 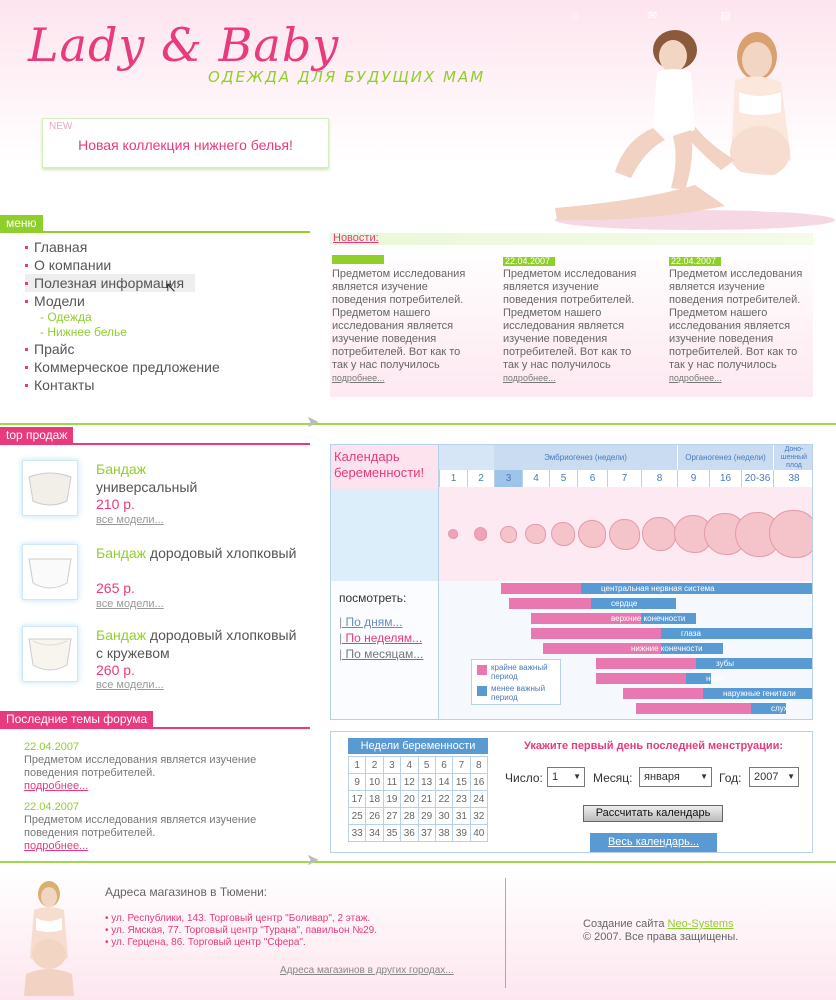 What do you see at coordinates (374, 833) in the screenshot?
I see `week-number-cell: 34` at bounding box center [374, 833].